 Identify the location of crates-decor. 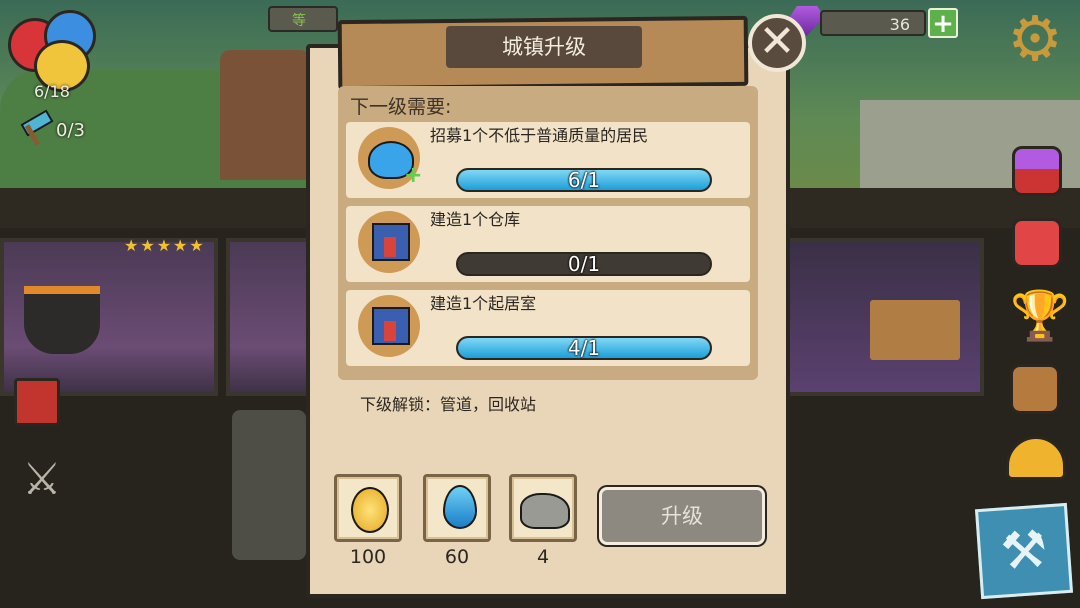
(915, 330).